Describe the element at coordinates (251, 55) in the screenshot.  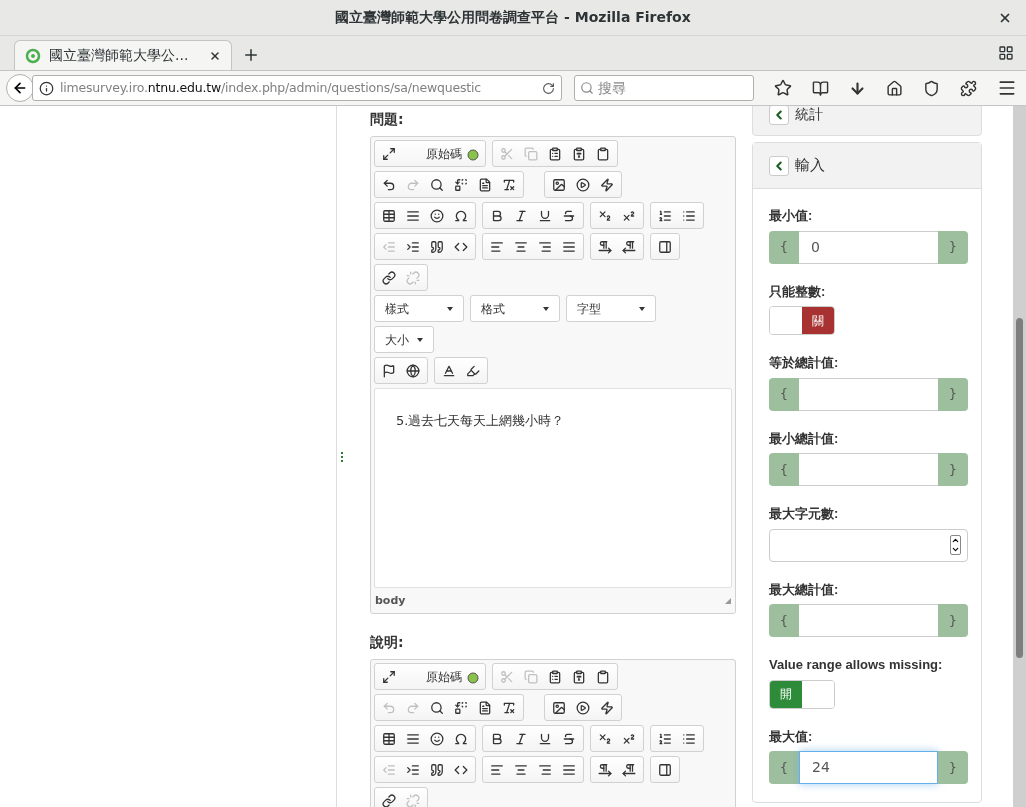
I see `new-tab-icon` at that location.